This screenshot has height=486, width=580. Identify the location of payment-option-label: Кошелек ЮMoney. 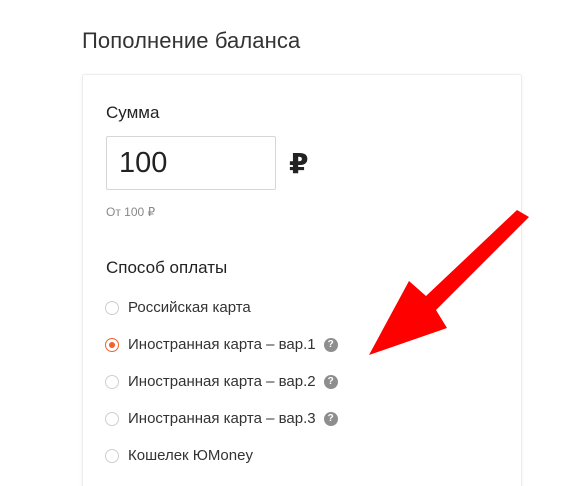
(190, 455).